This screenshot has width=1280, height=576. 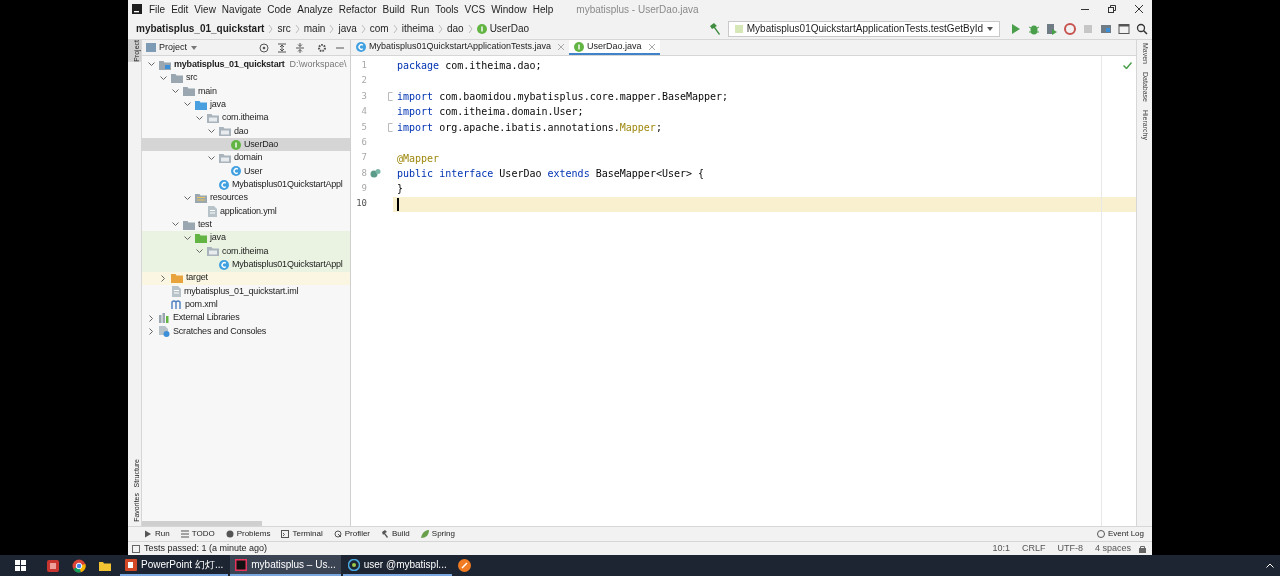 I want to click on status-item: 4 spaces, so click(x=1112, y=548).